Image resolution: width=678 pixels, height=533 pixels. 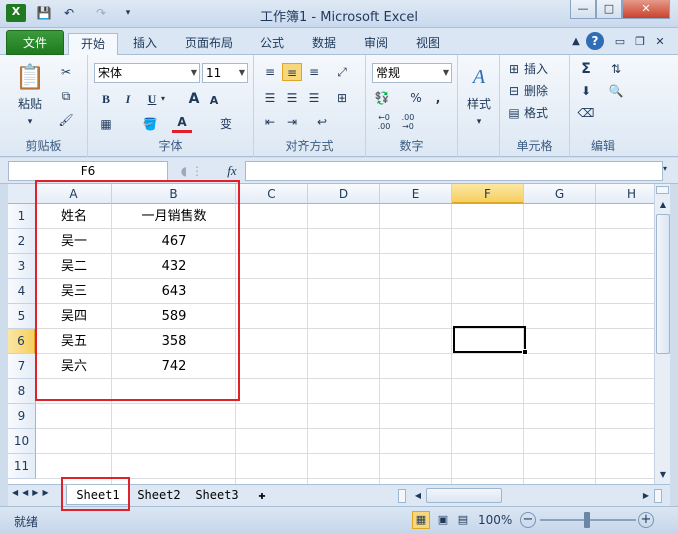 What do you see at coordinates (402, 496) in the screenshot?
I see `tab-split-handle` at bounding box center [402, 496].